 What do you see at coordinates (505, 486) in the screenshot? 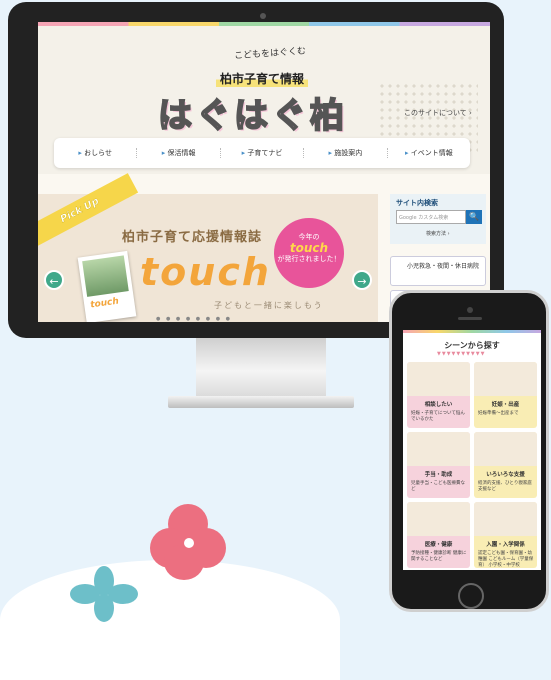
I see `tile-desc: 経済的支援、ひとり親家庭支援など` at bounding box center [505, 486].